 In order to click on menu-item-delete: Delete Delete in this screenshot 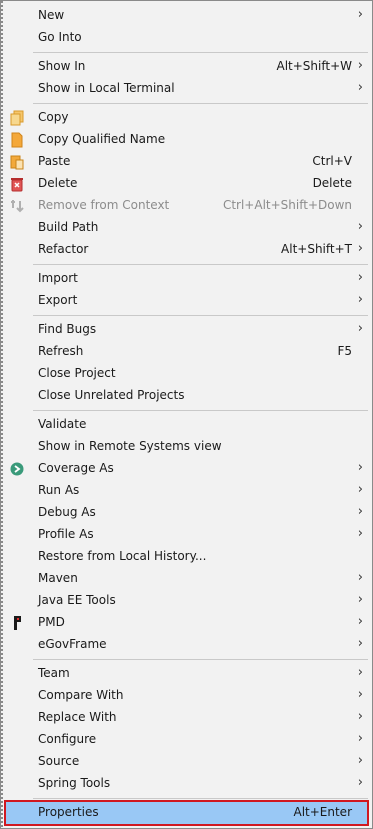, I will do `click(186, 184)`.